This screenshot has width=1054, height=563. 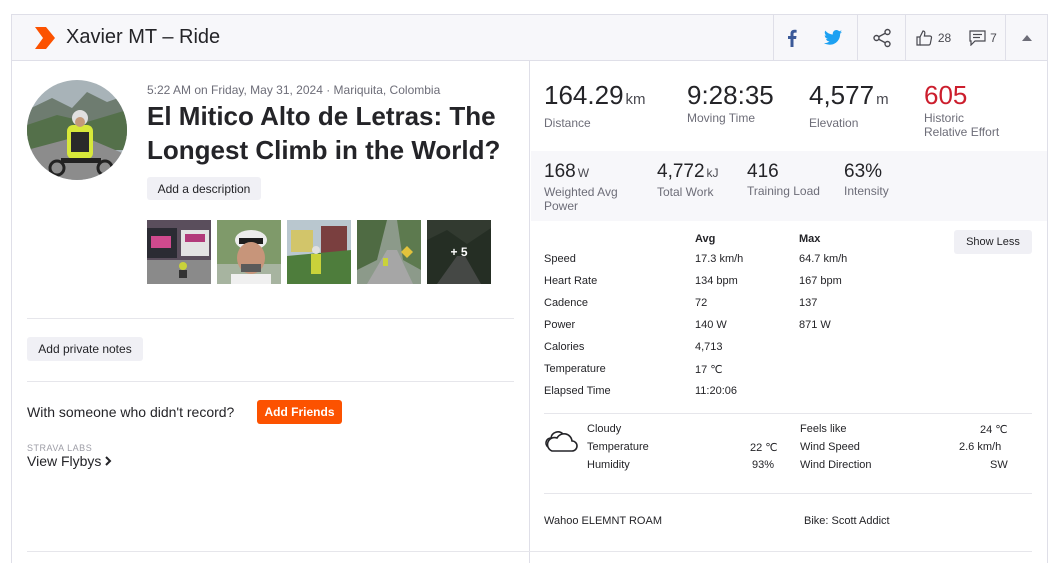 What do you see at coordinates (783, 179) in the screenshot?
I see `stat-training-load: 416 Training Load` at bounding box center [783, 179].